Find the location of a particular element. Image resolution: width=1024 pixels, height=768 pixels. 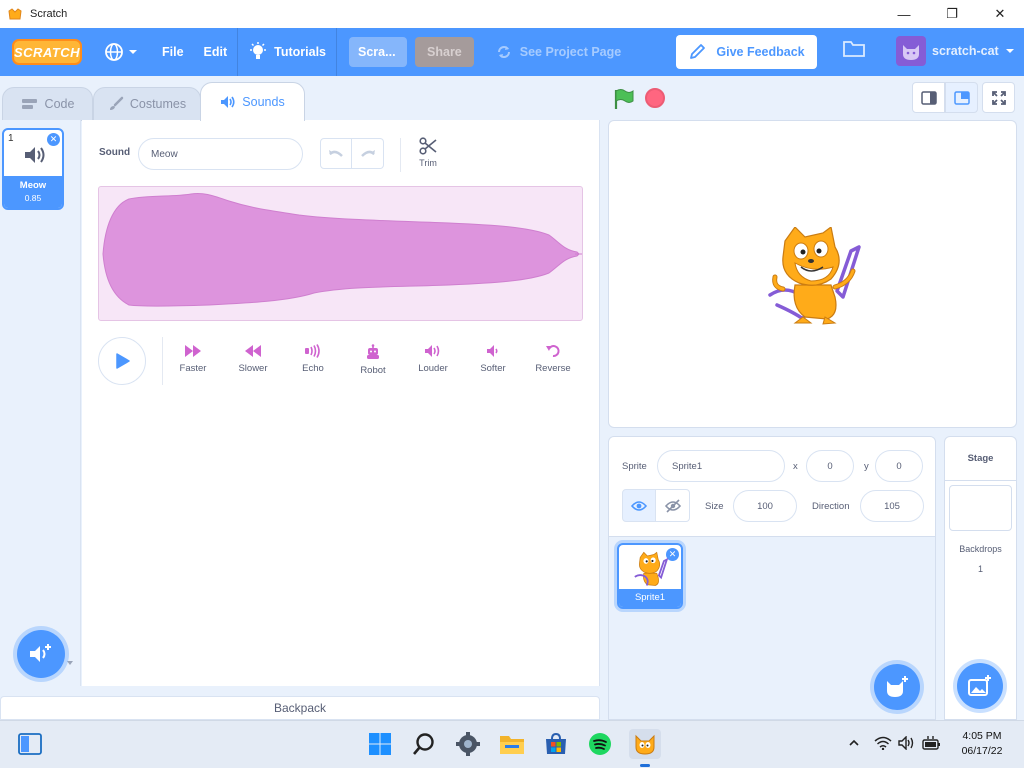

effect-reverse-button: Reverse is located at coordinates (553, 359).